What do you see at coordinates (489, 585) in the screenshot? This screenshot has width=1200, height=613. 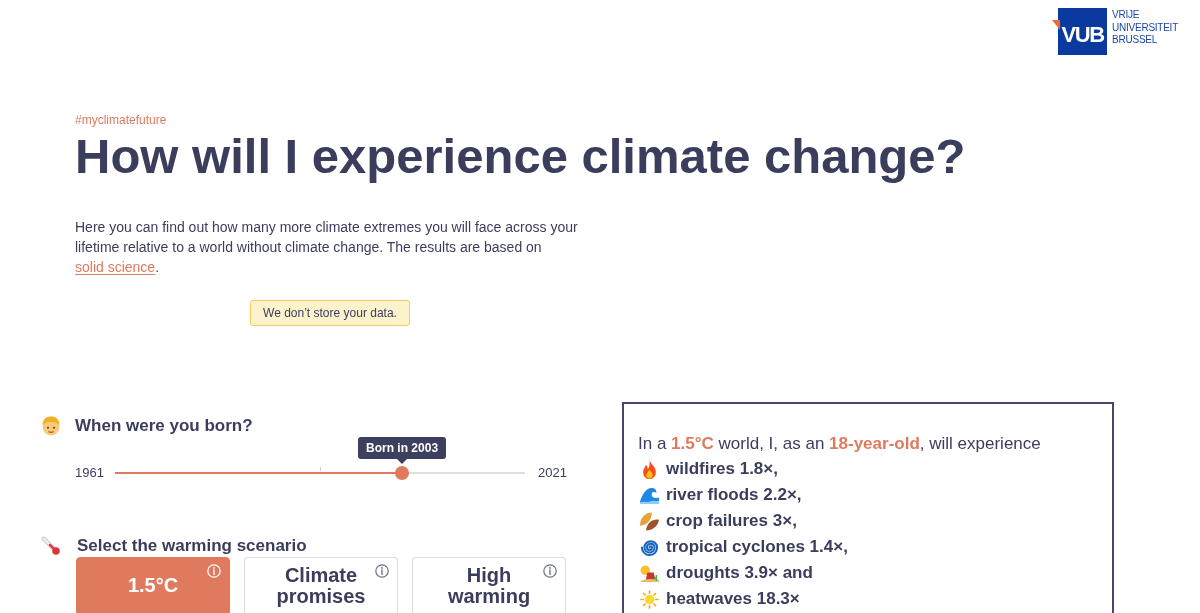 I see `scenario-option: High warming` at bounding box center [489, 585].